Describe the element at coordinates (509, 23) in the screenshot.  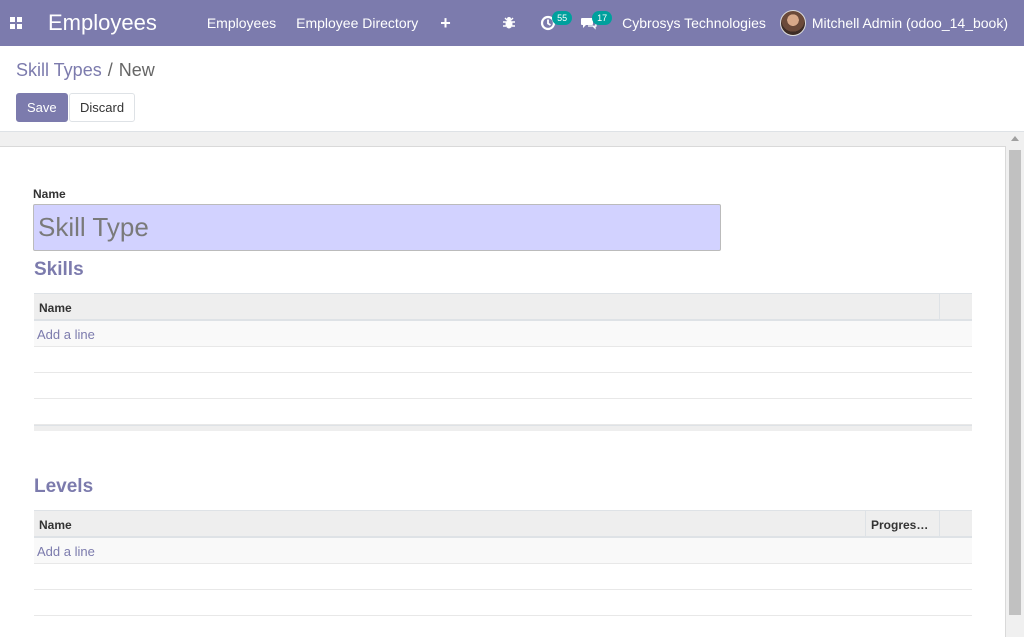
I see `bug-icon` at that location.